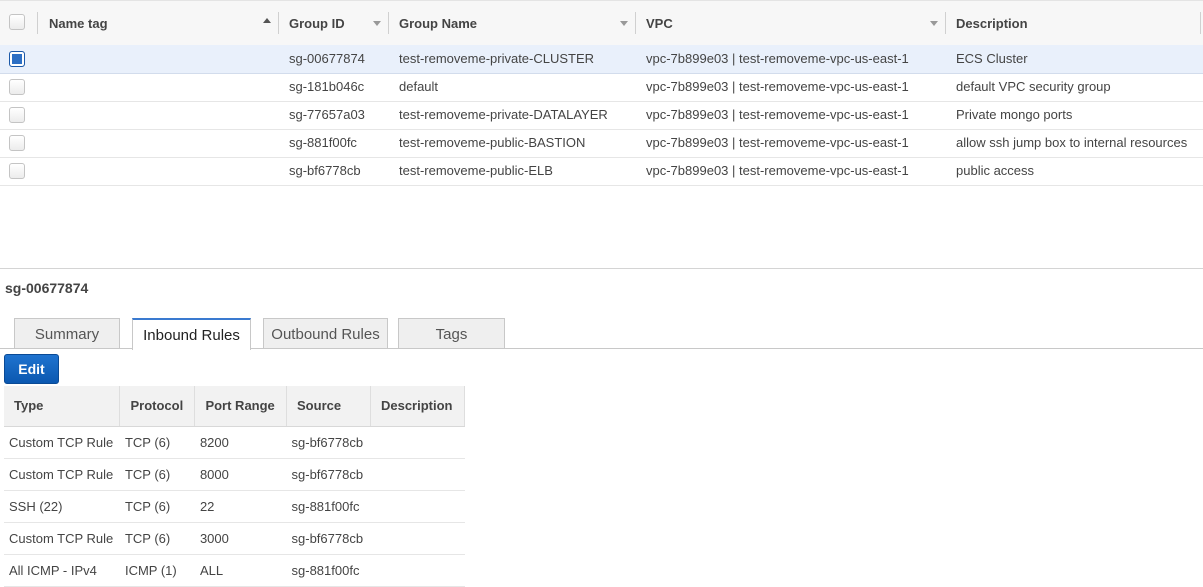 This screenshot has height=587, width=1203. What do you see at coordinates (438, 23) in the screenshot?
I see `column-header-group-name: Group Name` at bounding box center [438, 23].